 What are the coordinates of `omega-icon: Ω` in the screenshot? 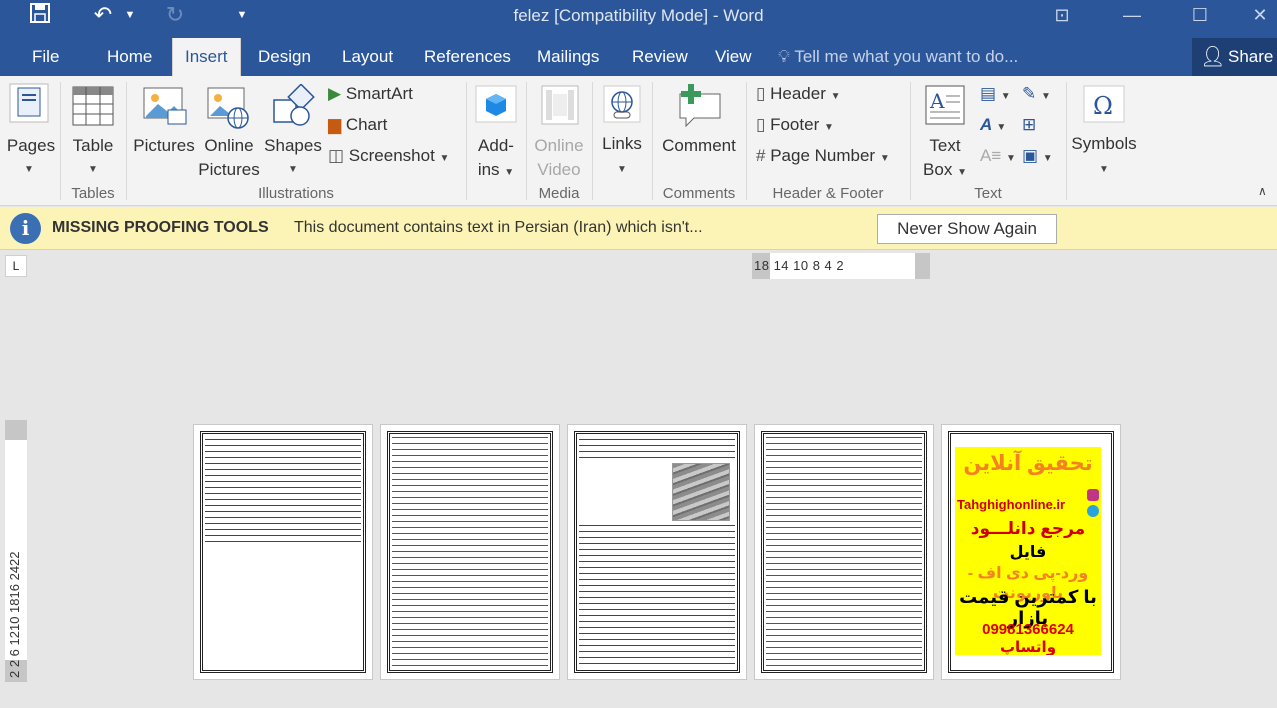 It's located at (1104, 104).